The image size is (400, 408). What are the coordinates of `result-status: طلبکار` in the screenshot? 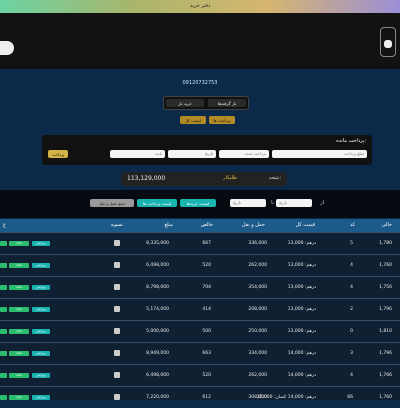 It's located at (230, 178).